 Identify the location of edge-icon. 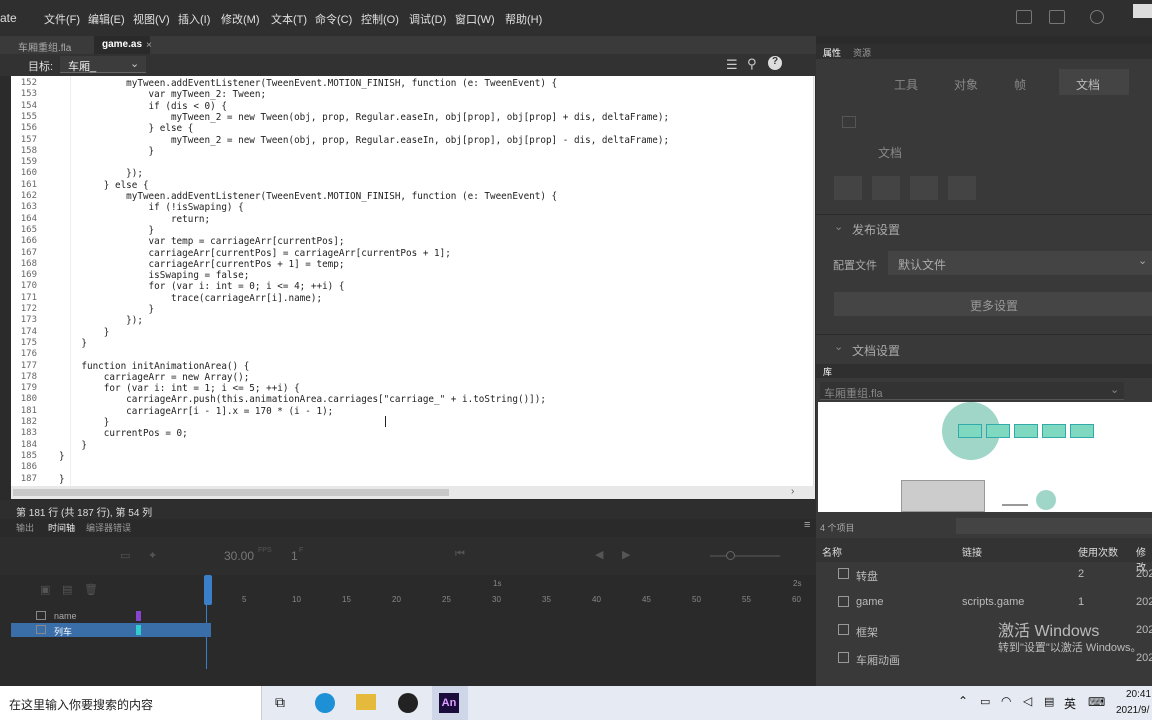
(325, 703).